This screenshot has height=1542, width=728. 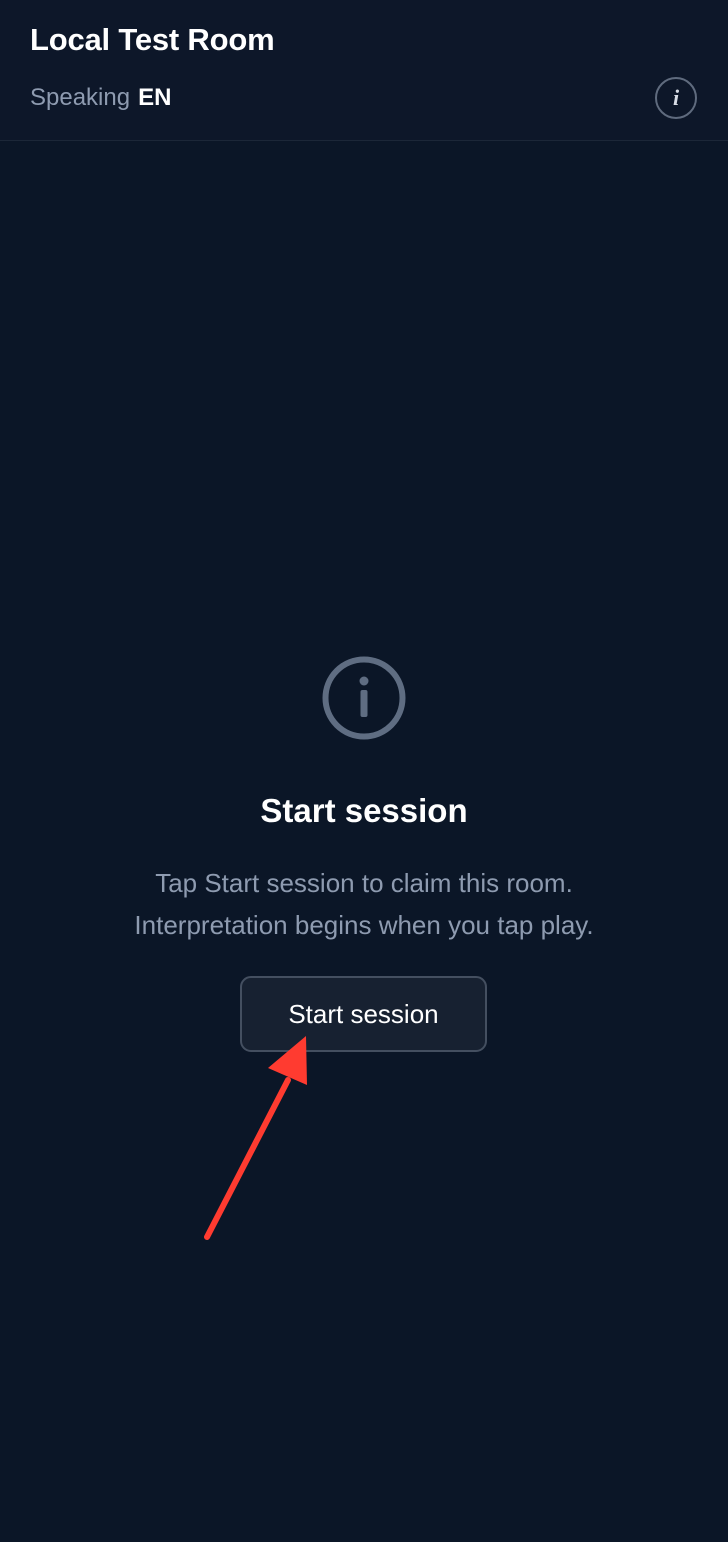 I want to click on speaking-language-code: EN, so click(x=155, y=97).